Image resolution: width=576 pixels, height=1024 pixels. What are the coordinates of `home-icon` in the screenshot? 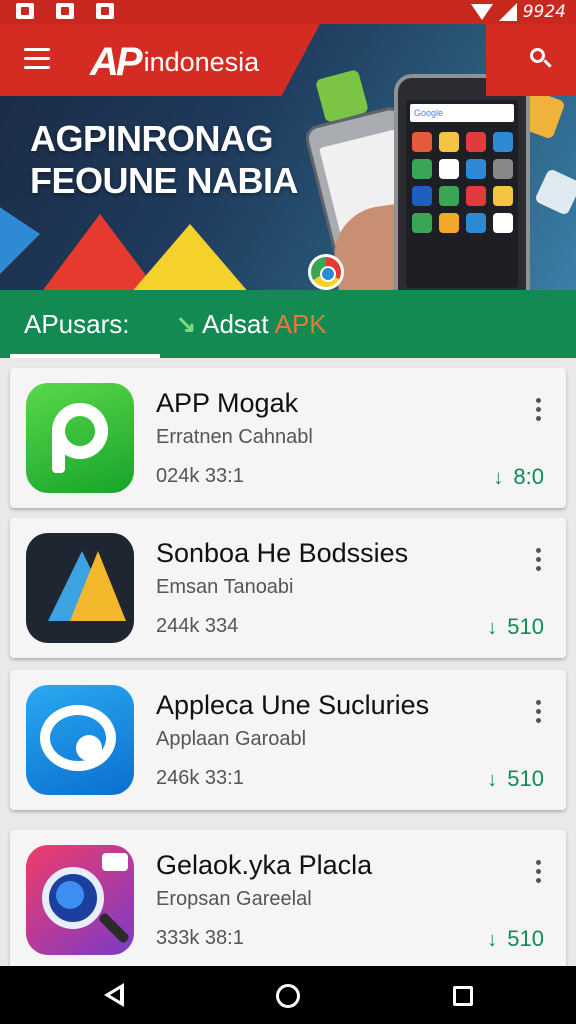 It's located at (288, 995).